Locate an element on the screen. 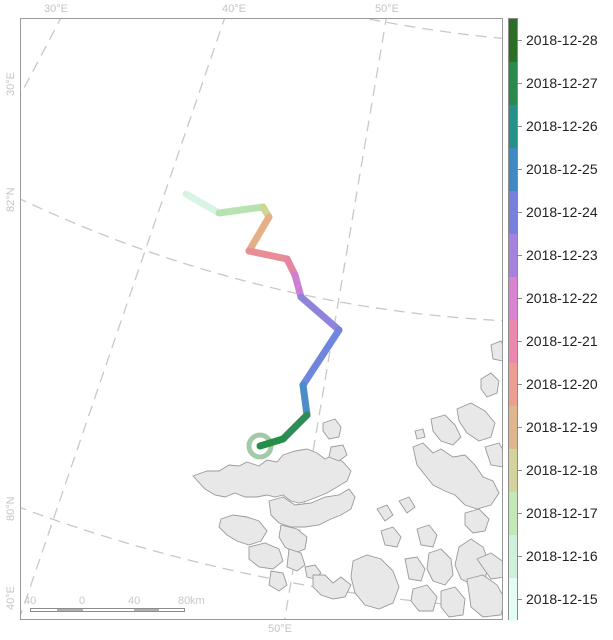 Image resolution: width=613 pixels, height=640 pixels. drift-track is located at coordinates (262, 320).